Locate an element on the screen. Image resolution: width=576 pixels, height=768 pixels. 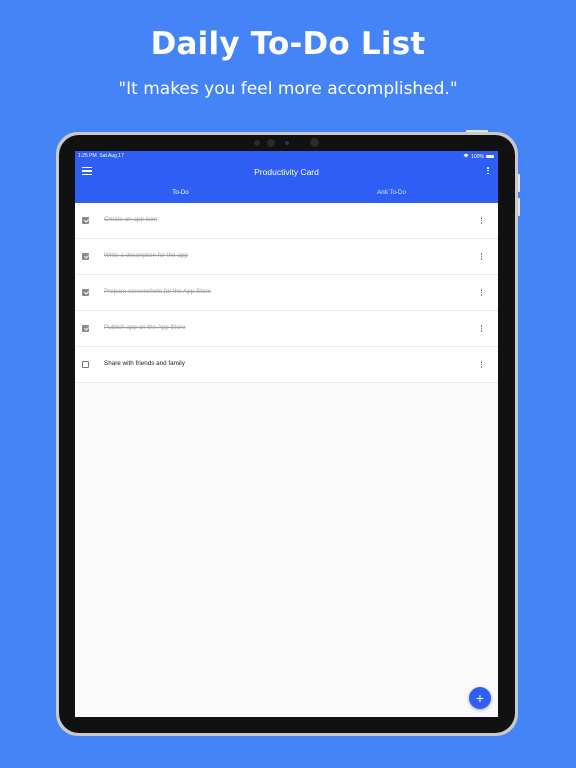
status-time-date: 1:25 PM Sat Aug 17 is located at coordinates (101, 156).